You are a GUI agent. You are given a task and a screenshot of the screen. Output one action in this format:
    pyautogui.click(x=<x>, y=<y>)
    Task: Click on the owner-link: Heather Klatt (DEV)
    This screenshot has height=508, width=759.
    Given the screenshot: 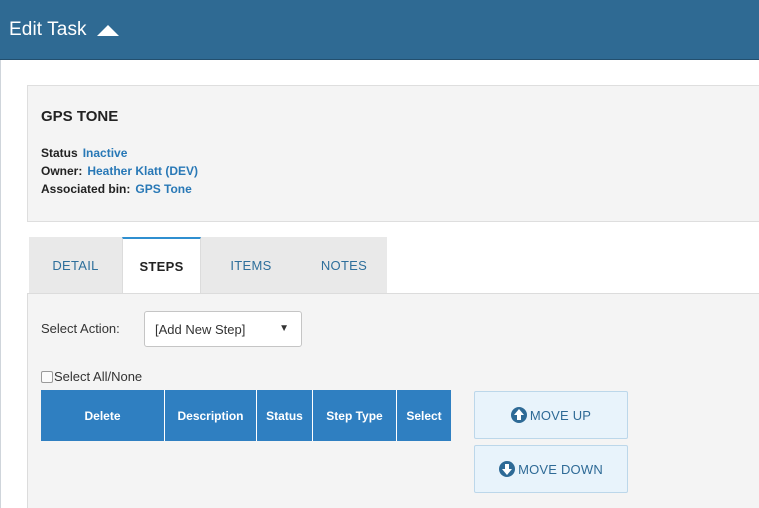 What is the action you would take?
    pyautogui.click(x=142, y=171)
    